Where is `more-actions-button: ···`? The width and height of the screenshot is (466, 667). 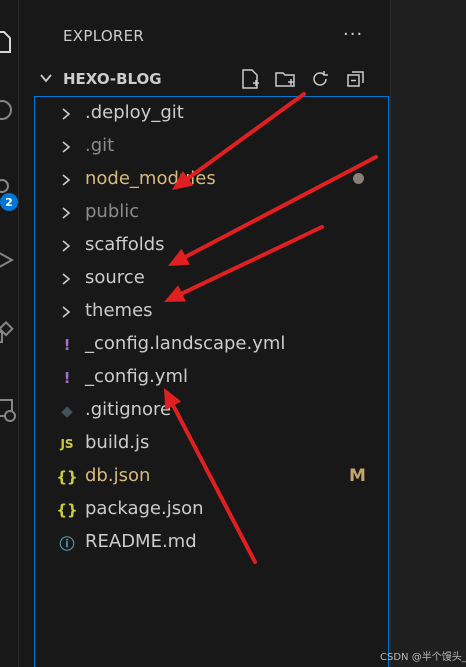 more-actions-button: ··· is located at coordinates (353, 34).